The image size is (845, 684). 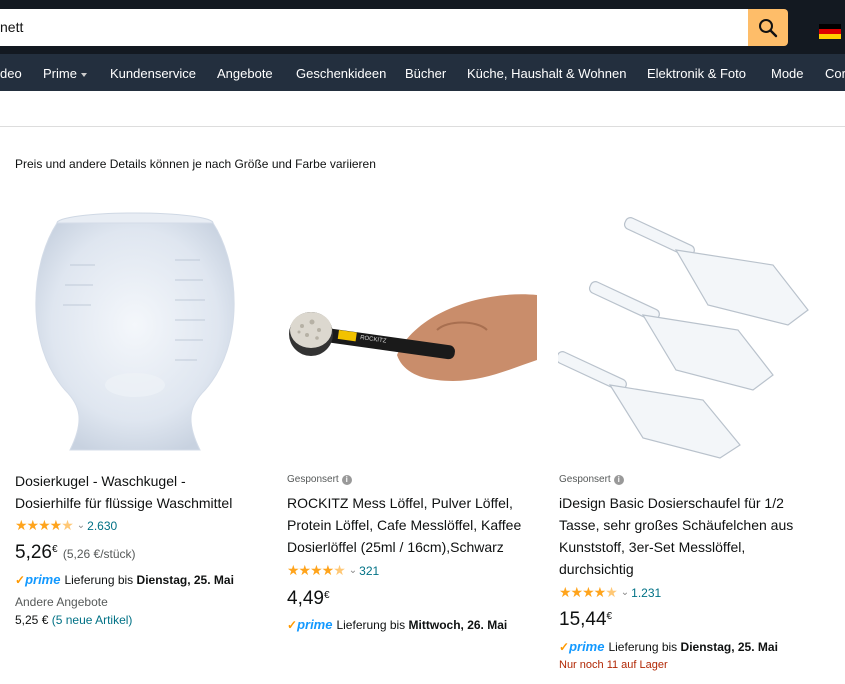 What do you see at coordinates (313, 479) in the screenshot?
I see `sponsored-text-2: Gesponsert` at bounding box center [313, 479].